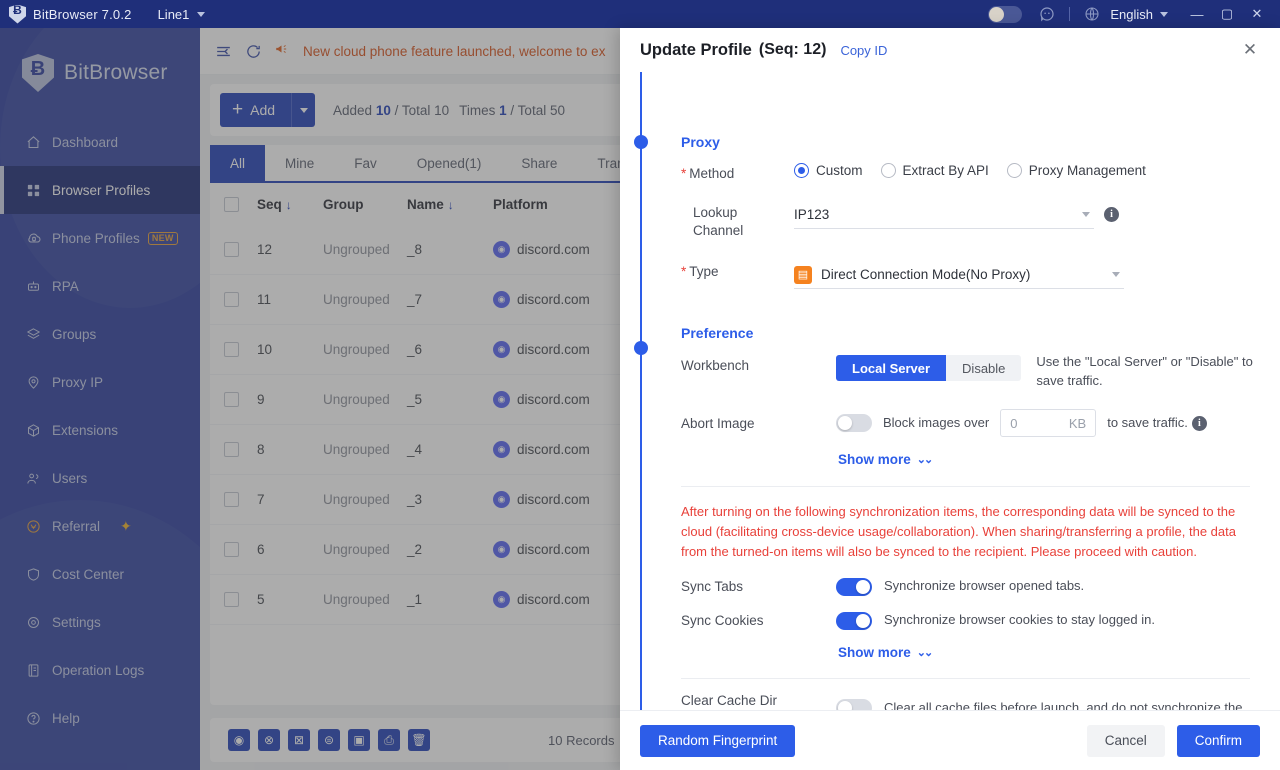 Image resolution: width=1280 pixels, height=770 pixels. I want to click on abort-size-unit: KB, so click(1077, 423).